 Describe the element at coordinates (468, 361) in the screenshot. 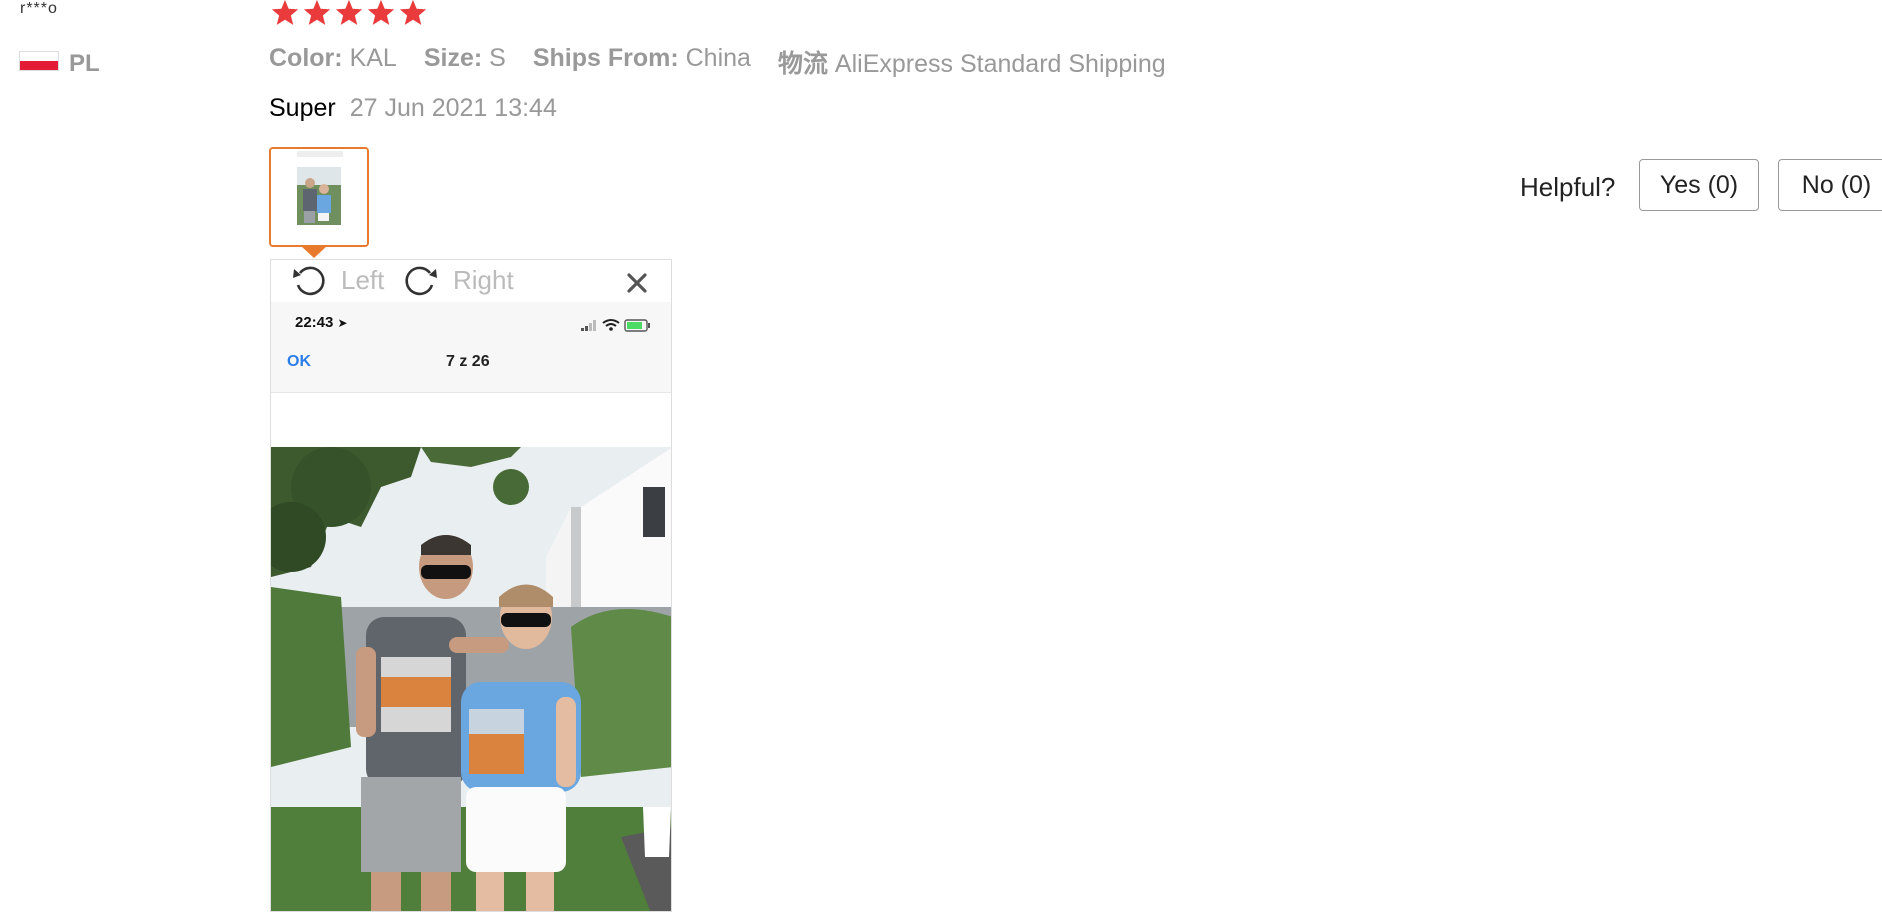

I see `ios-photo-counter: 7 z 26` at that location.